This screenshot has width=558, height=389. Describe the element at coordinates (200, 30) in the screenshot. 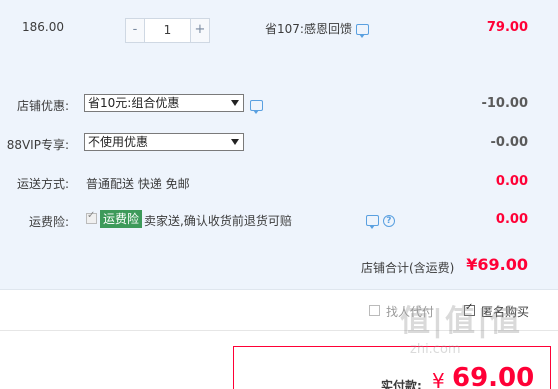

I see `quantity-increase-button: +` at that location.